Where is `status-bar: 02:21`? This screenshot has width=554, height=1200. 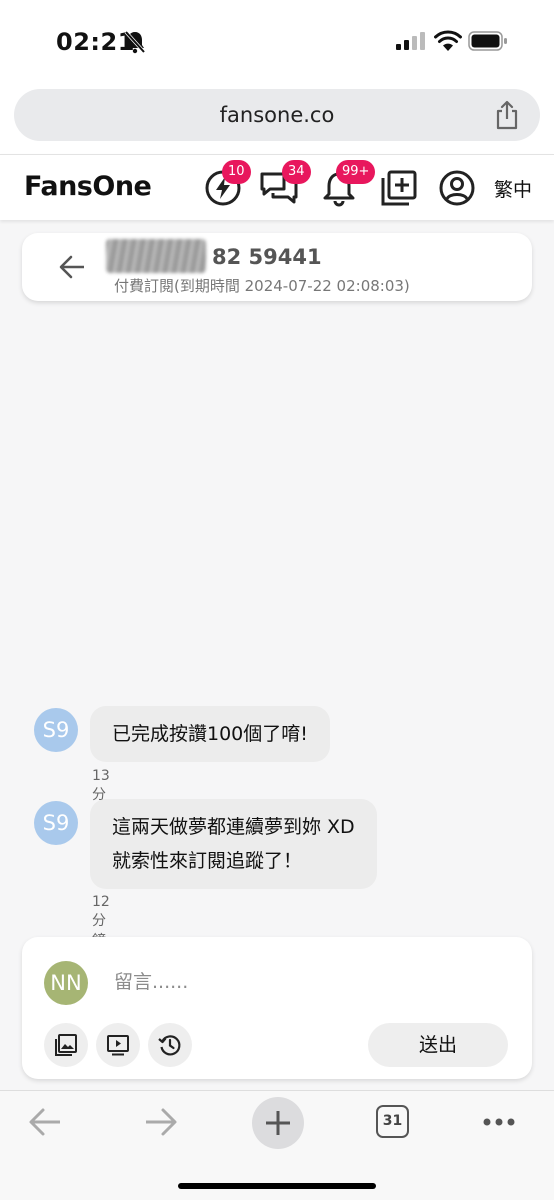
status-bar: 02:21 is located at coordinates (277, 40).